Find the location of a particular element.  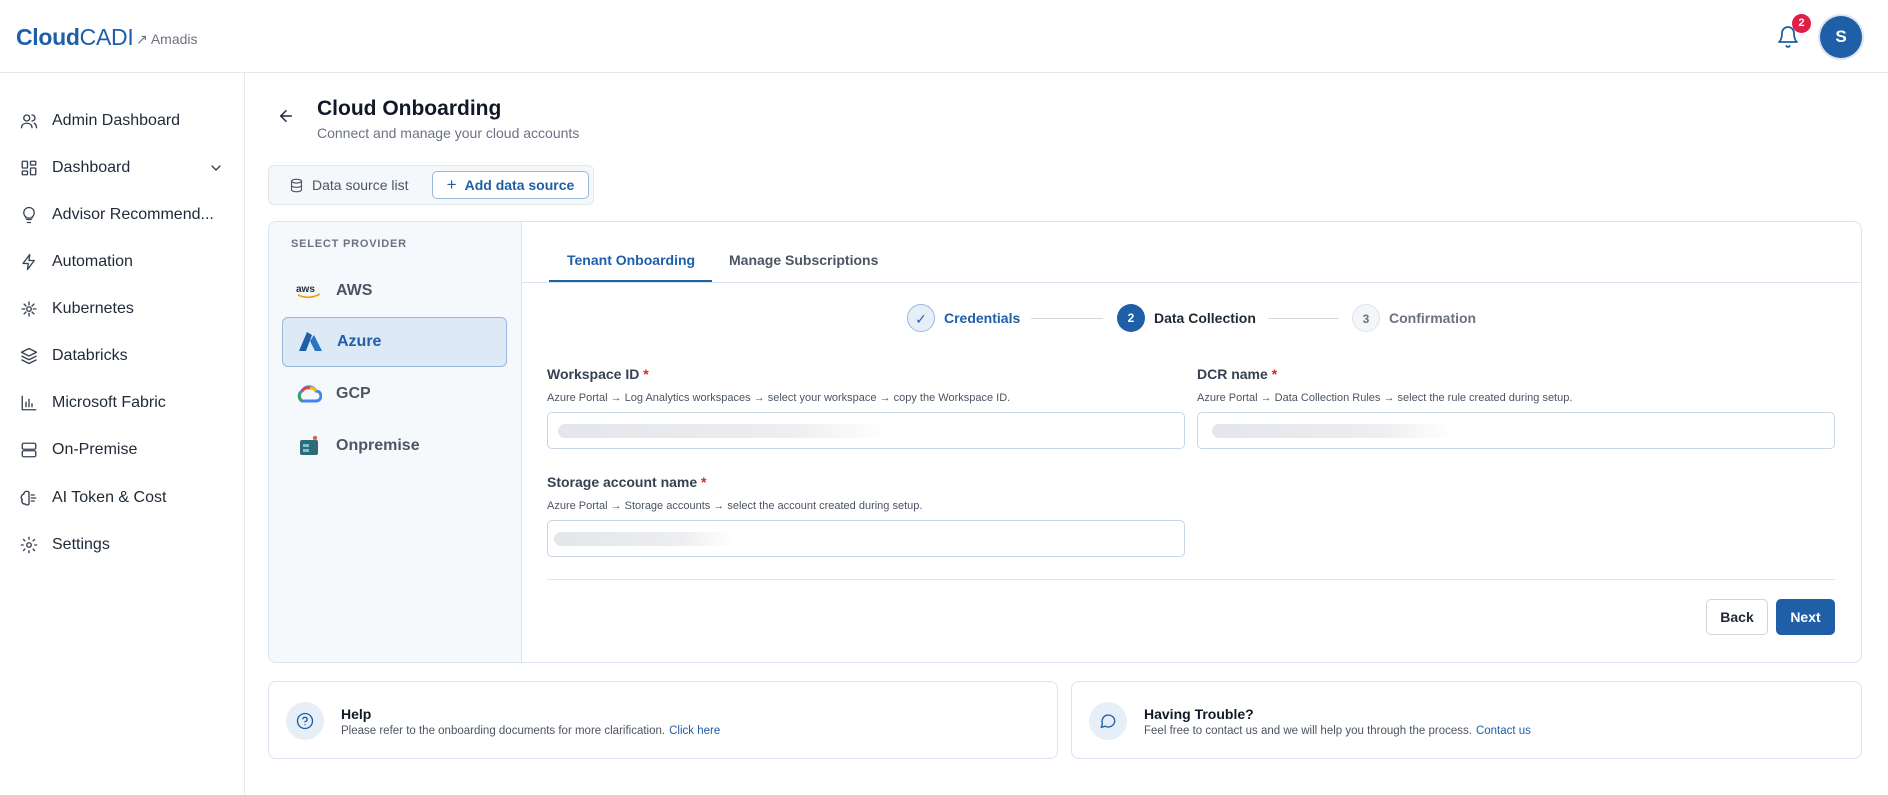

question-circle-icon is located at coordinates (305, 721).